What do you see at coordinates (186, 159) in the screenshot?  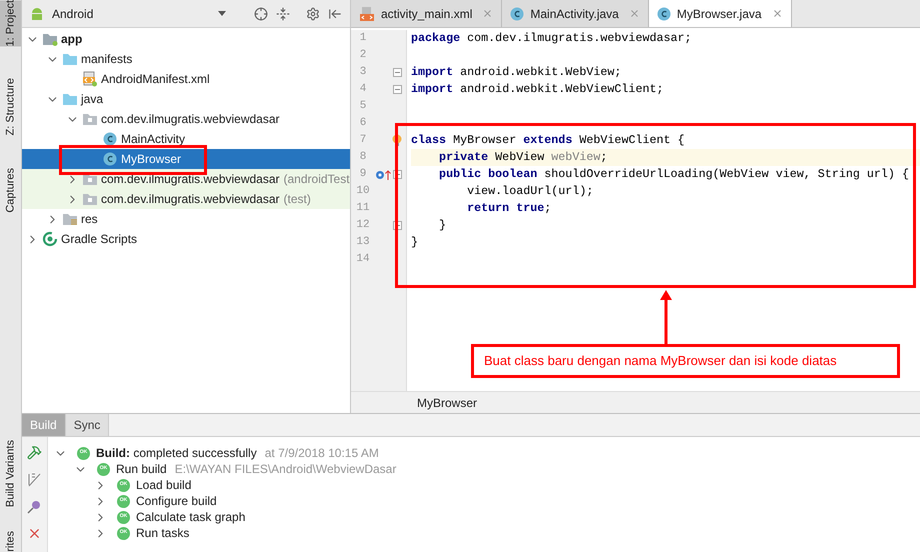 I see `tree-item: MyBrowser` at bounding box center [186, 159].